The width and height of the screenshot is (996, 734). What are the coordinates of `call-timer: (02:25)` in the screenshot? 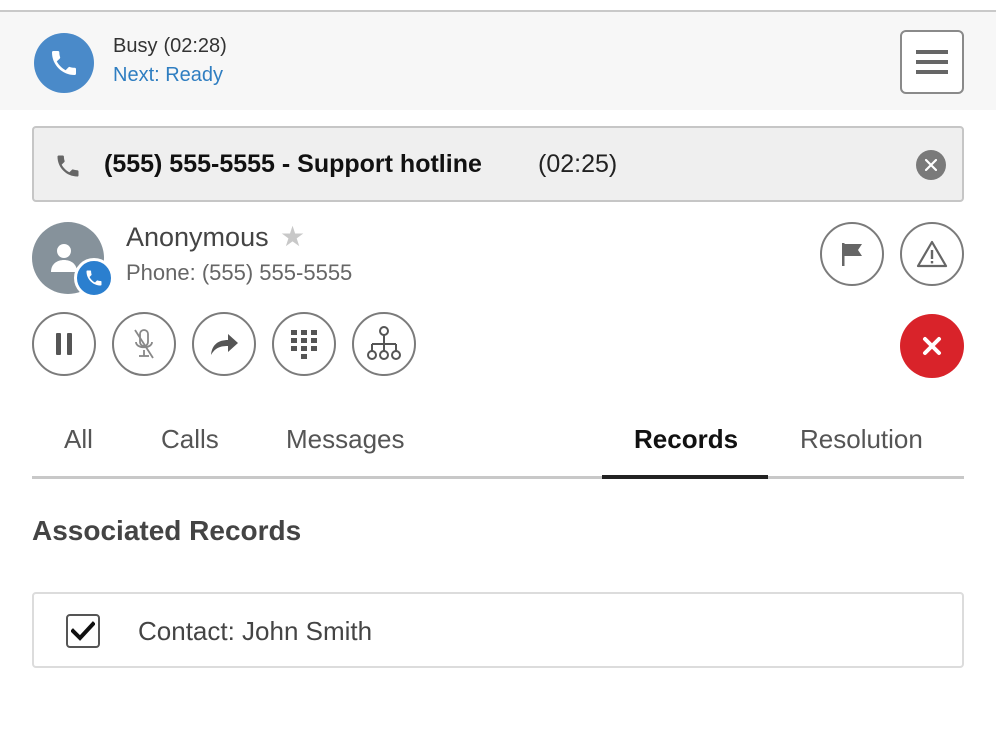 It's located at (578, 164).